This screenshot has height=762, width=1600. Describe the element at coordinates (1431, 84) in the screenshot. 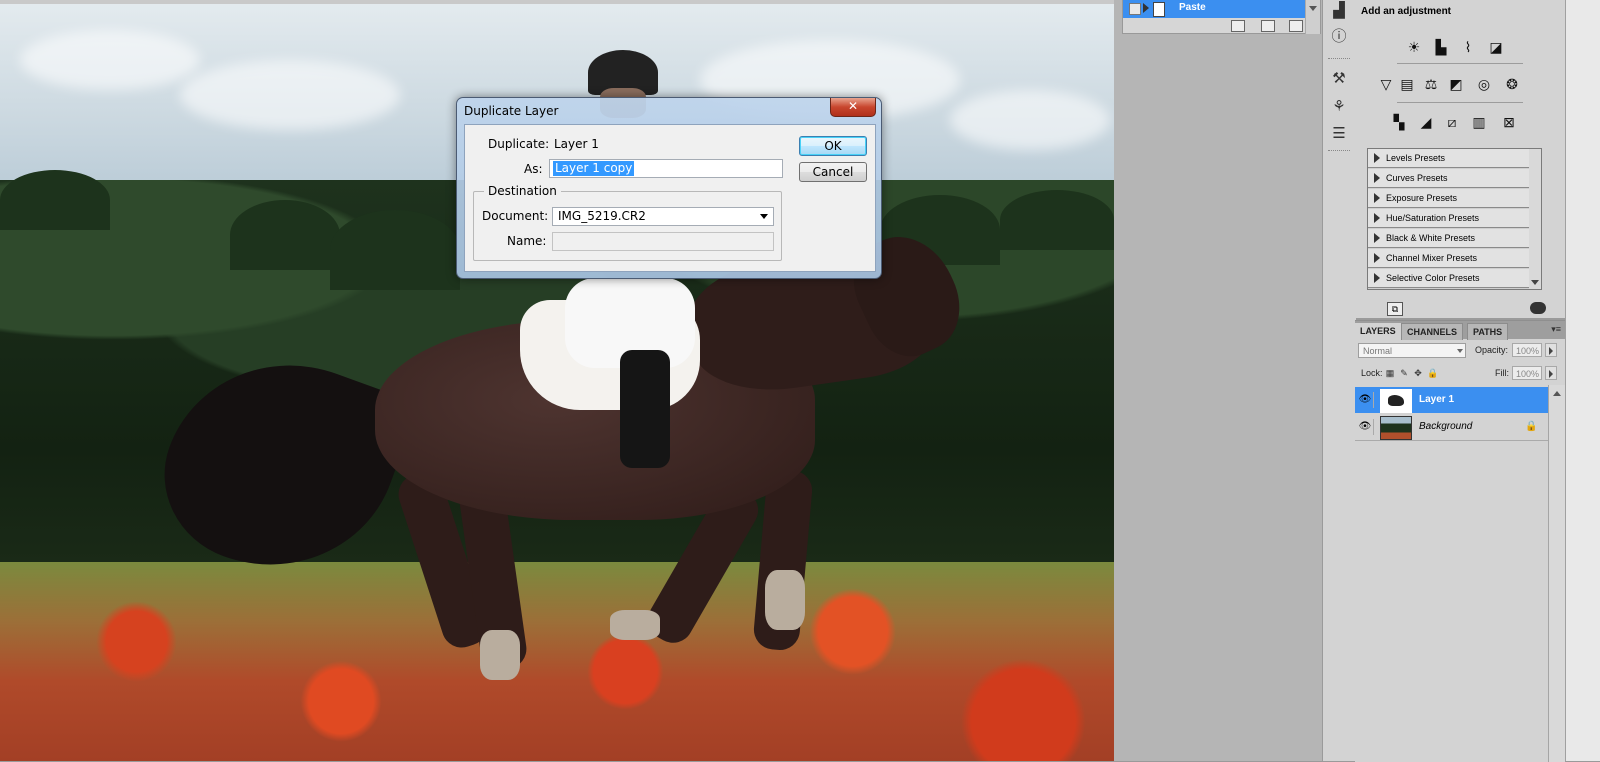

I see `color-balance-icon: ⚖` at that location.